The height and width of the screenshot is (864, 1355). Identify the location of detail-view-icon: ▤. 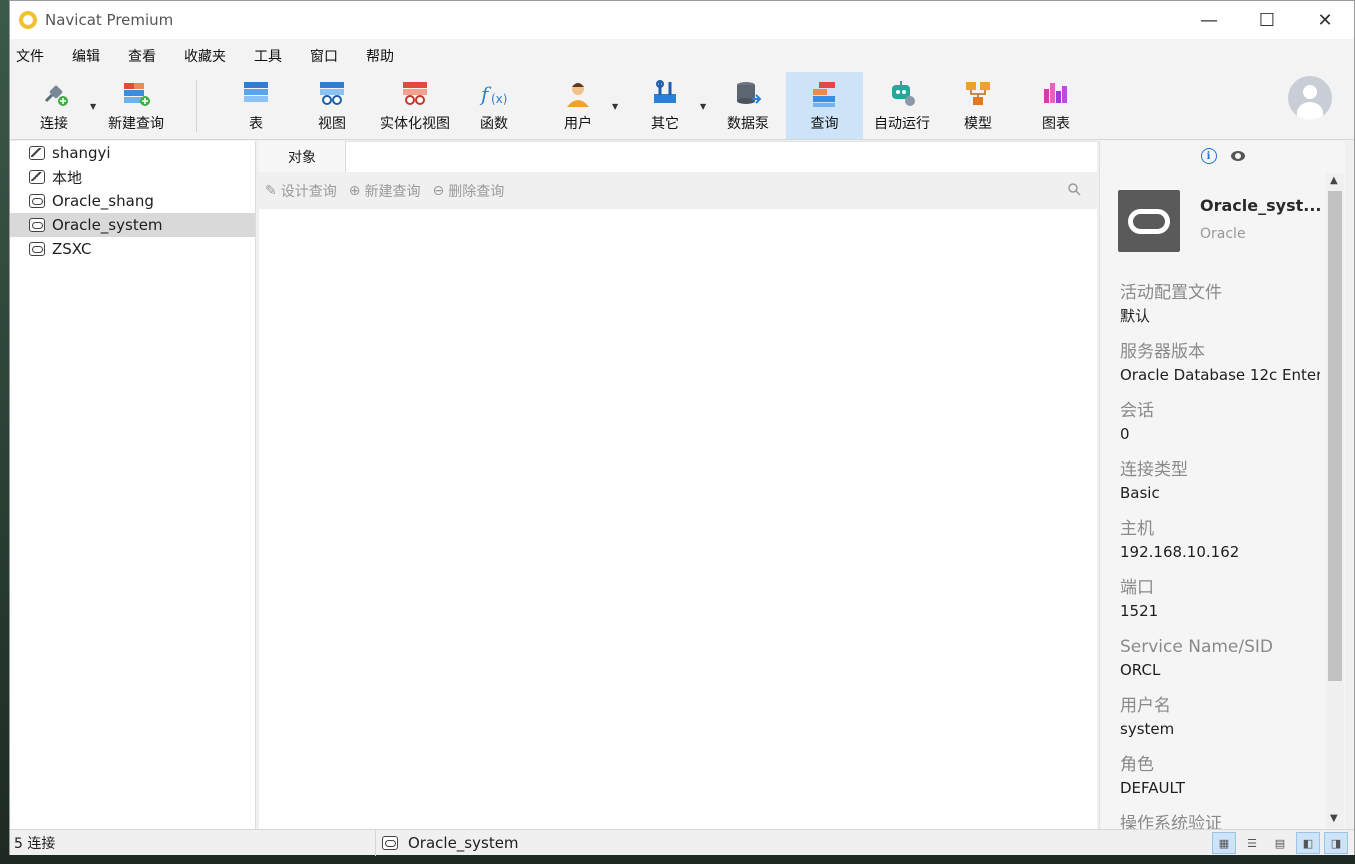
(1280, 843).